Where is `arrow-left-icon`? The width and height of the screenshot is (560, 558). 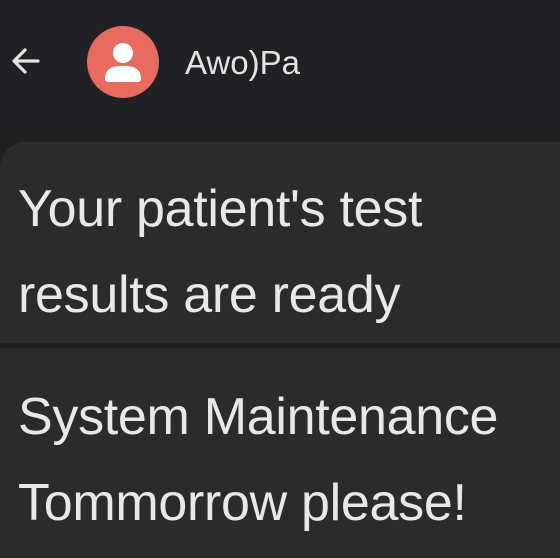
arrow-left-icon is located at coordinates (26, 61).